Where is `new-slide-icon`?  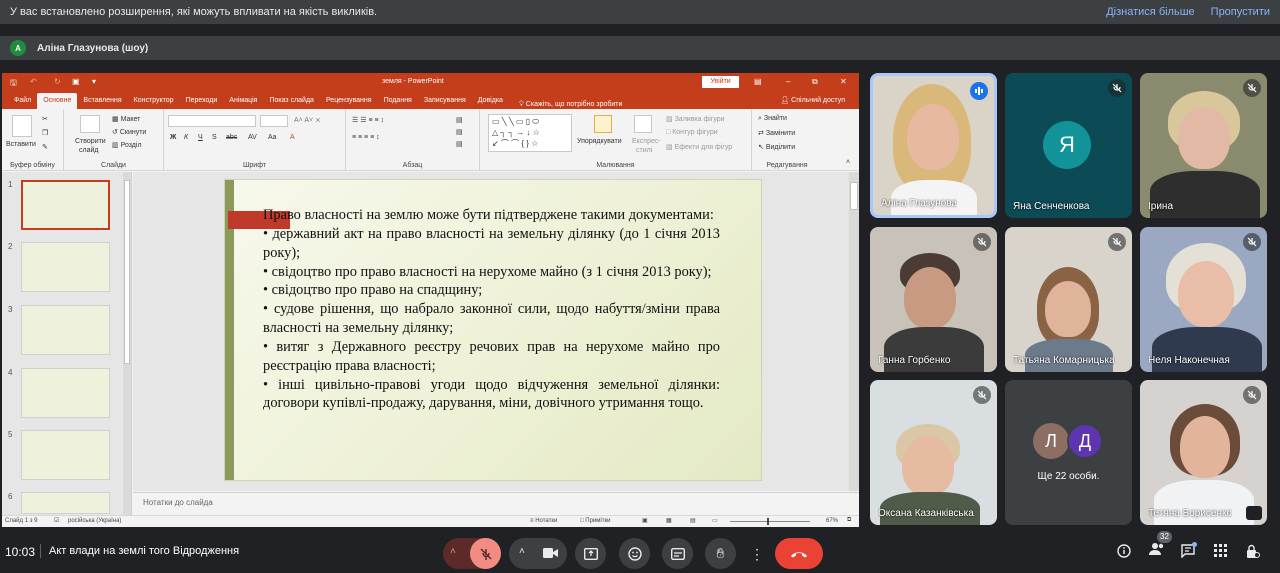 new-slide-icon is located at coordinates (90, 124).